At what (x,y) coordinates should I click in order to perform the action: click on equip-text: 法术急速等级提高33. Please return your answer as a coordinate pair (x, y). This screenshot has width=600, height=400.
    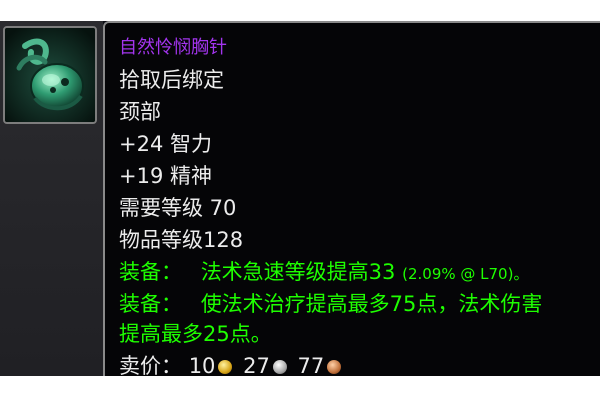
    Looking at the image, I should click on (298, 272).